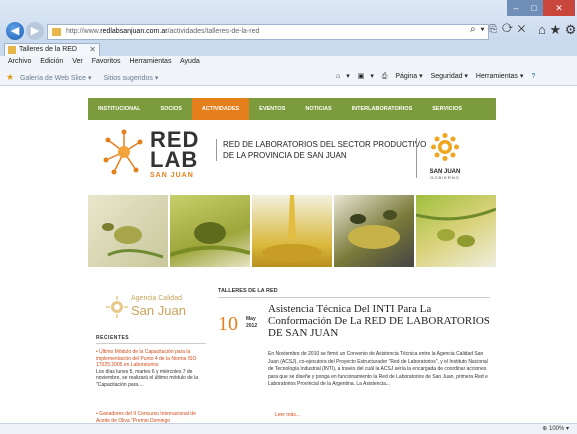  Describe the element at coordinates (156, 298) in the screenshot. I see `agency-line1: Agencia Calidad` at that location.